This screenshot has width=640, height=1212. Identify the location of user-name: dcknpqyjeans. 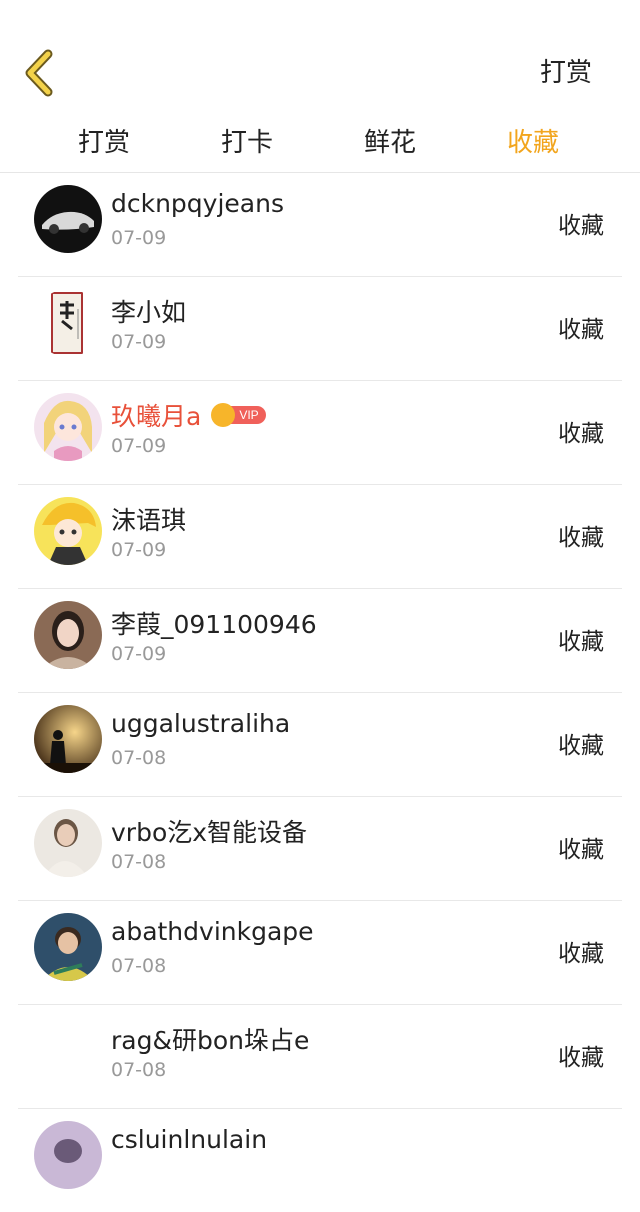
(197, 203).